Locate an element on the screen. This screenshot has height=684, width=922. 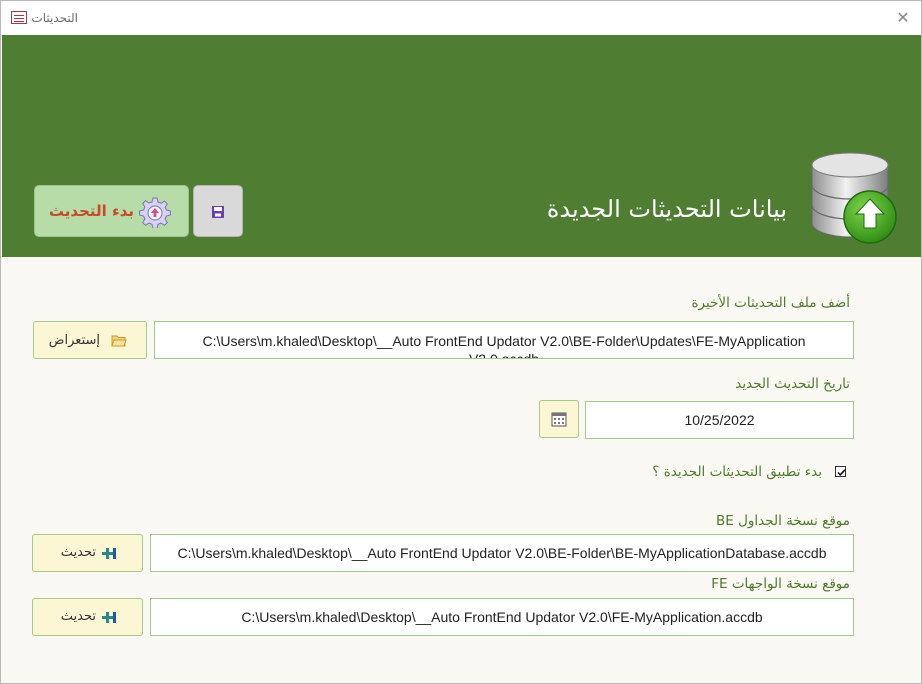
be-update-label: تحديث is located at coordinates (78, 552).